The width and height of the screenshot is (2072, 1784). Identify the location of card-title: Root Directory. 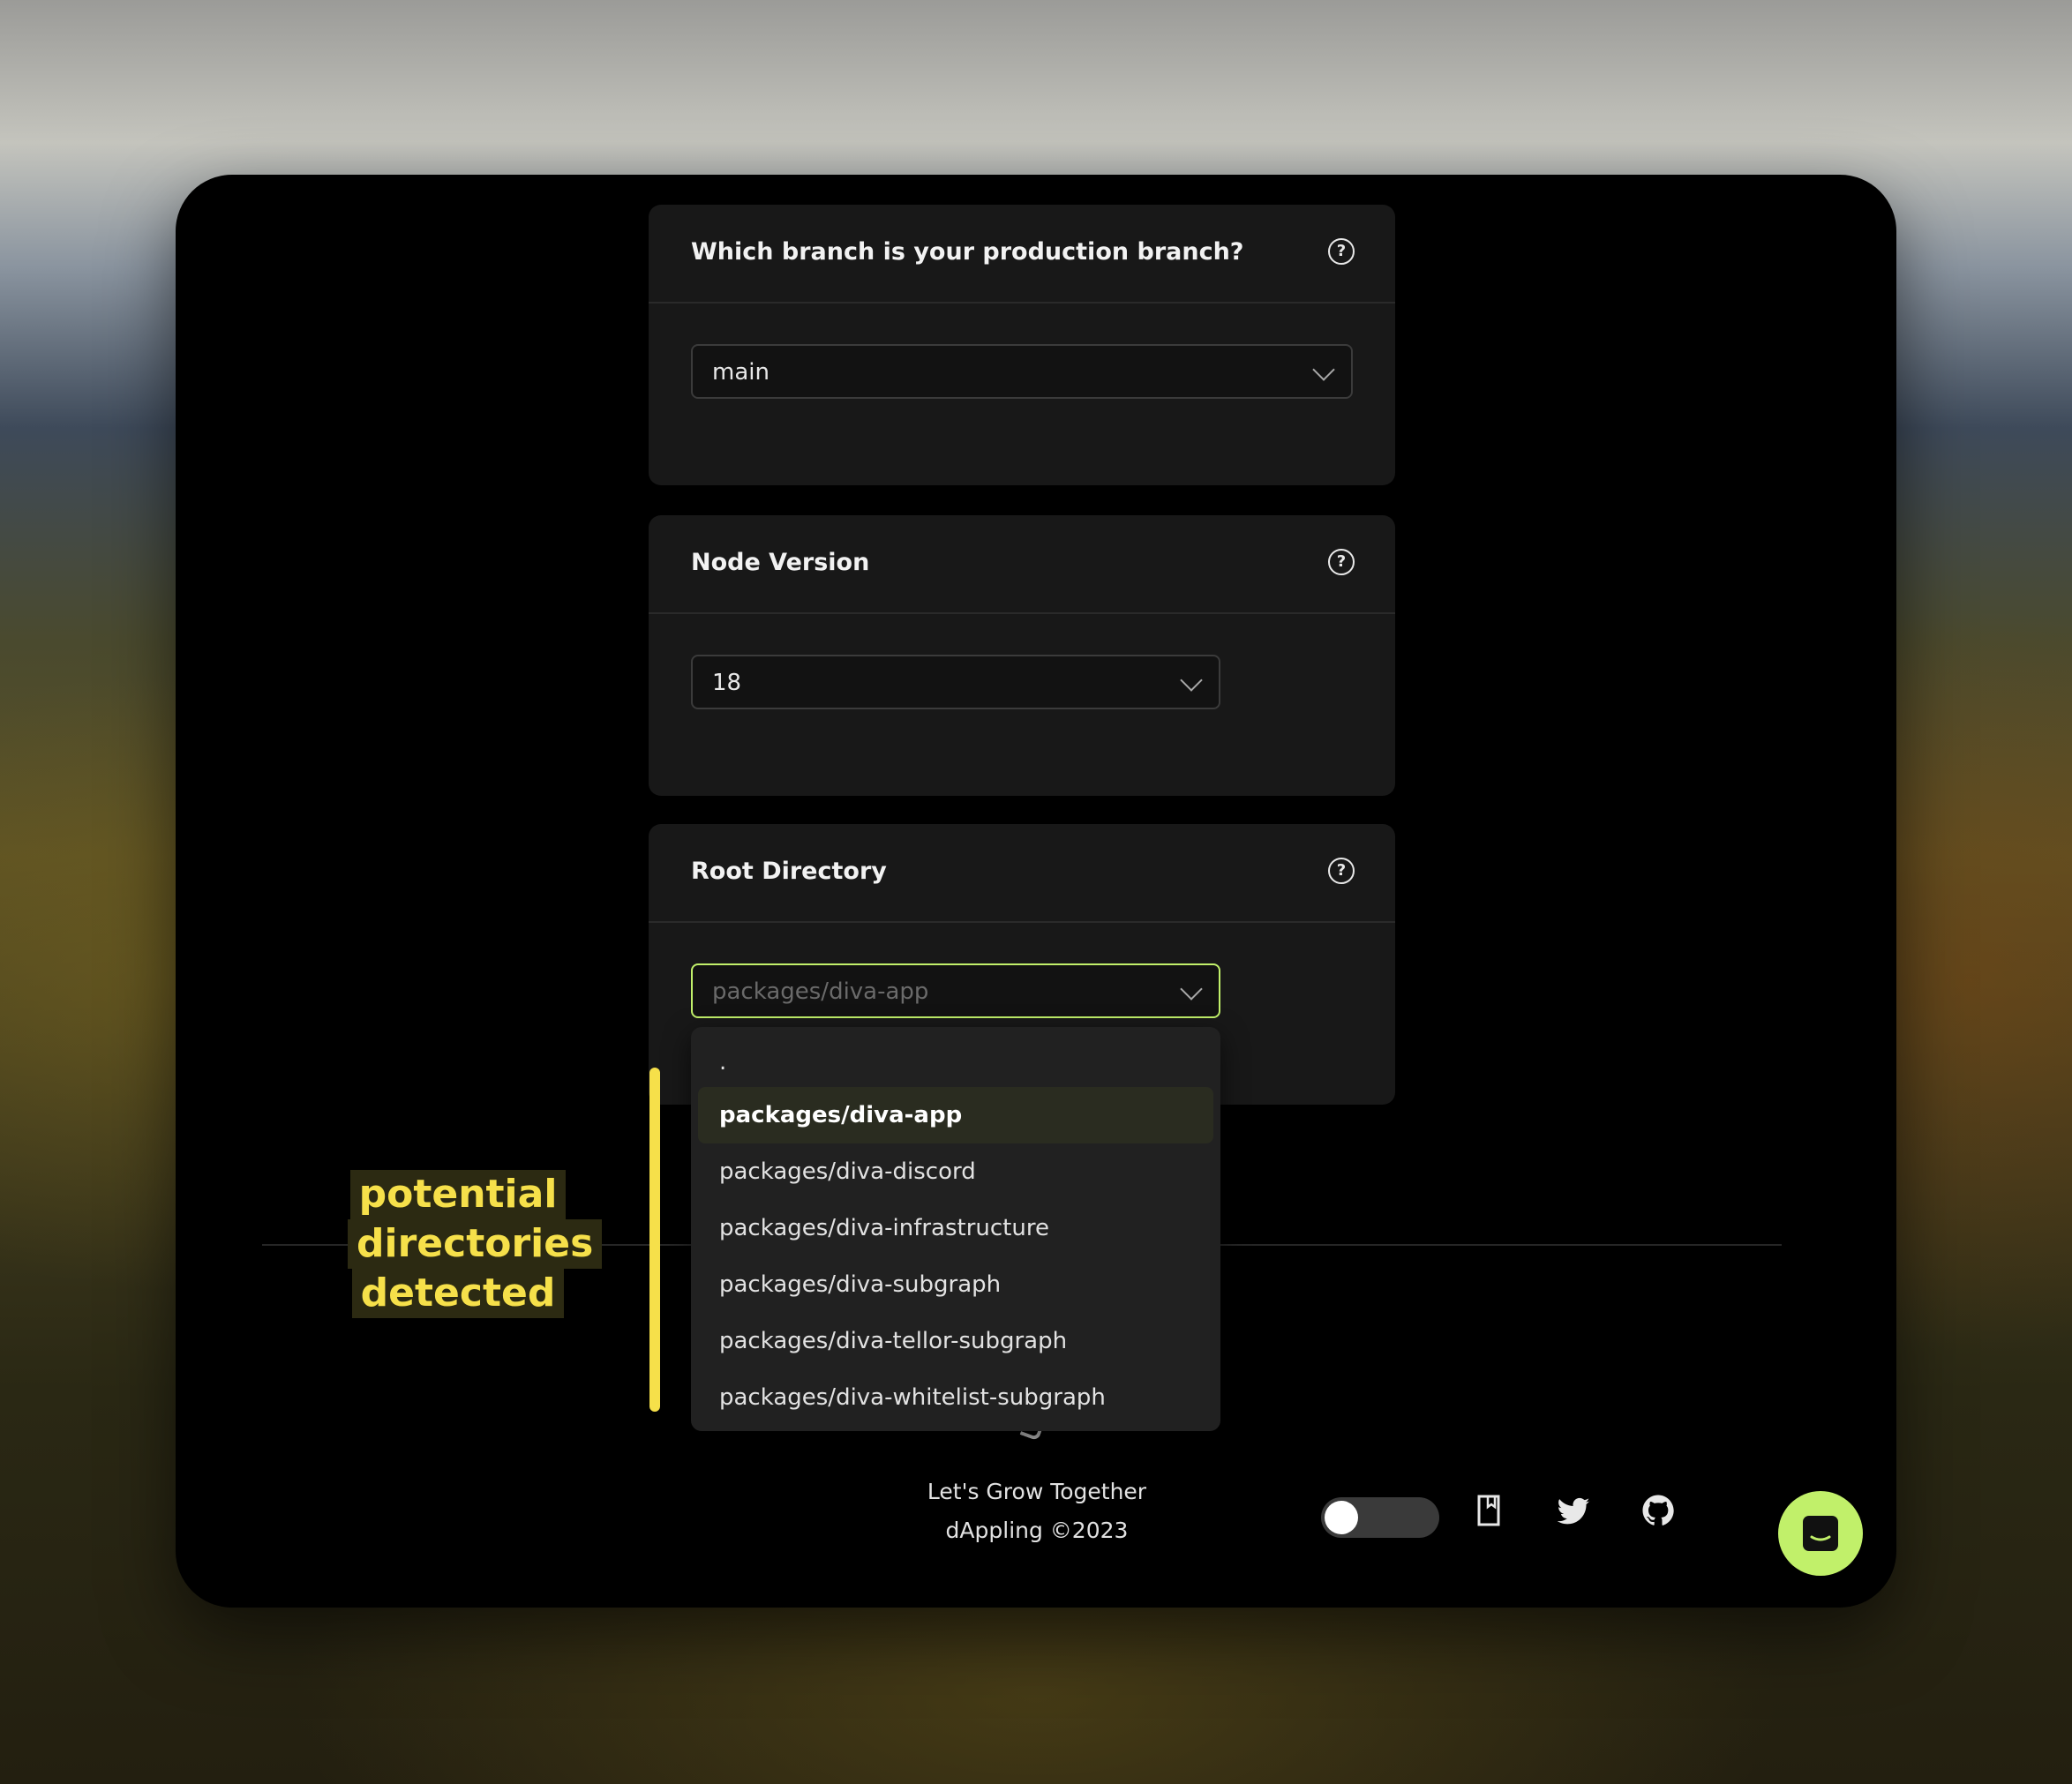
(789, 872).